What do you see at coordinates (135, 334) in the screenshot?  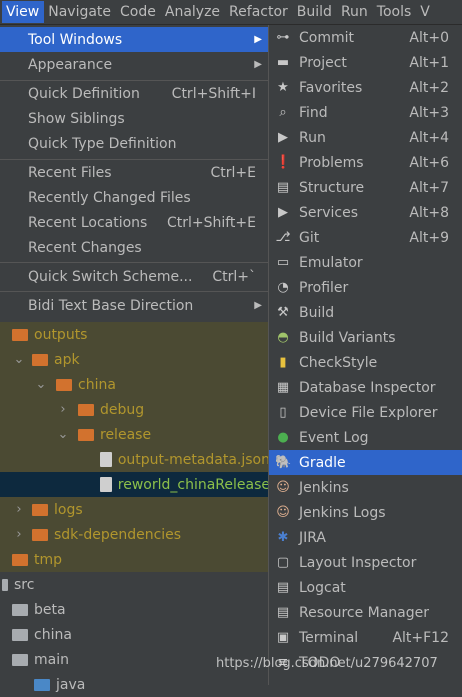 I see `tree-row: outputs` at bounding box center [135, 334].